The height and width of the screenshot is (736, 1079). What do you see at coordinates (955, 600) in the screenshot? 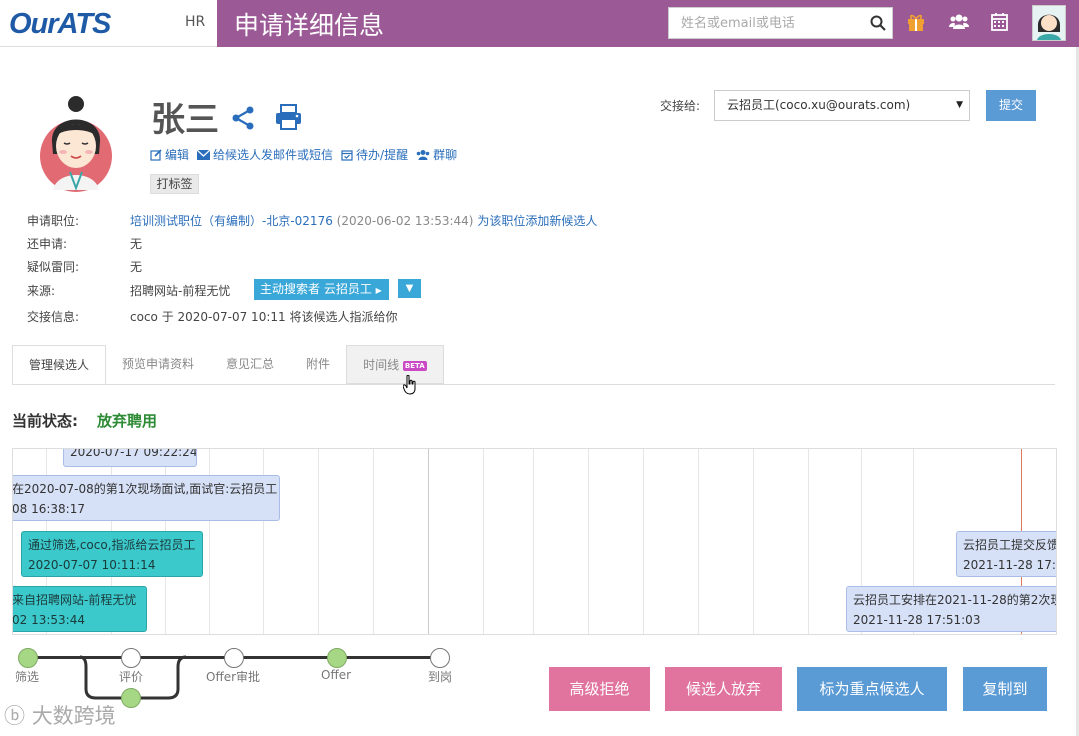
I see `timeline-event-text: 云招员工安排在2021-11-28的第2次现` at bounding box center [955, 600].